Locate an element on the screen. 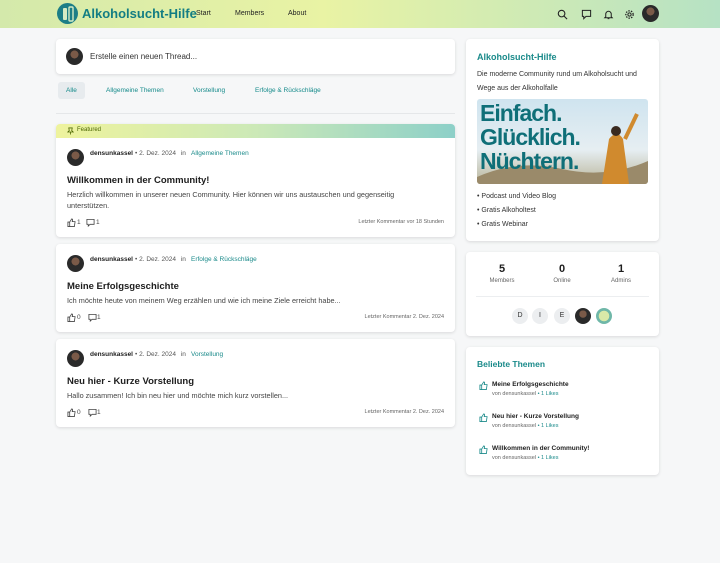 Image resolution: width=720 pixels, height=563 pixels. category-link: Allgemeine Themen is located at coordinates (220, 153).